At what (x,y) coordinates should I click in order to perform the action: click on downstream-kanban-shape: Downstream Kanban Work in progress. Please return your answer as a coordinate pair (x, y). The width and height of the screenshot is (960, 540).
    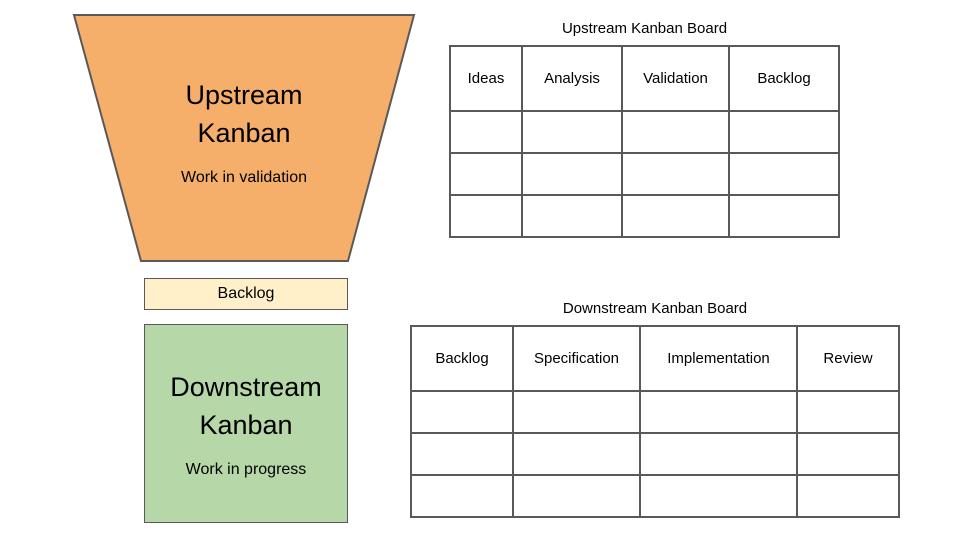
    Looking at the image, I should click on (246, 423).